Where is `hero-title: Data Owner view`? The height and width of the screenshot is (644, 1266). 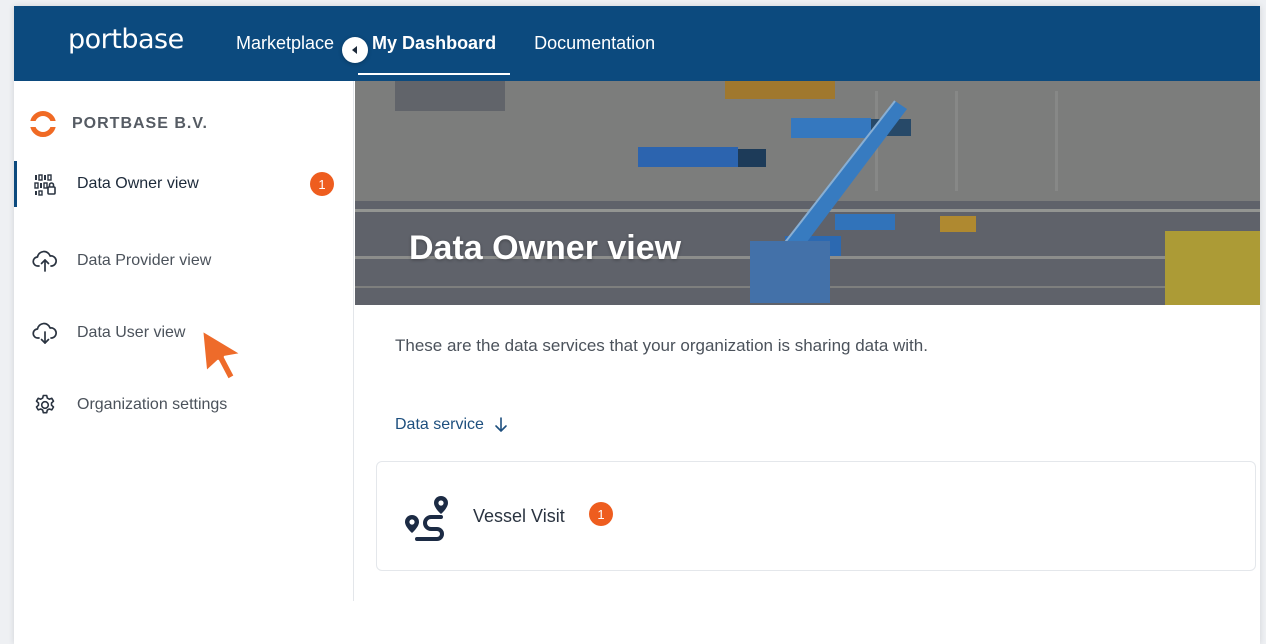
hero-title: Data Owner view is located at coordinates (545, 248).